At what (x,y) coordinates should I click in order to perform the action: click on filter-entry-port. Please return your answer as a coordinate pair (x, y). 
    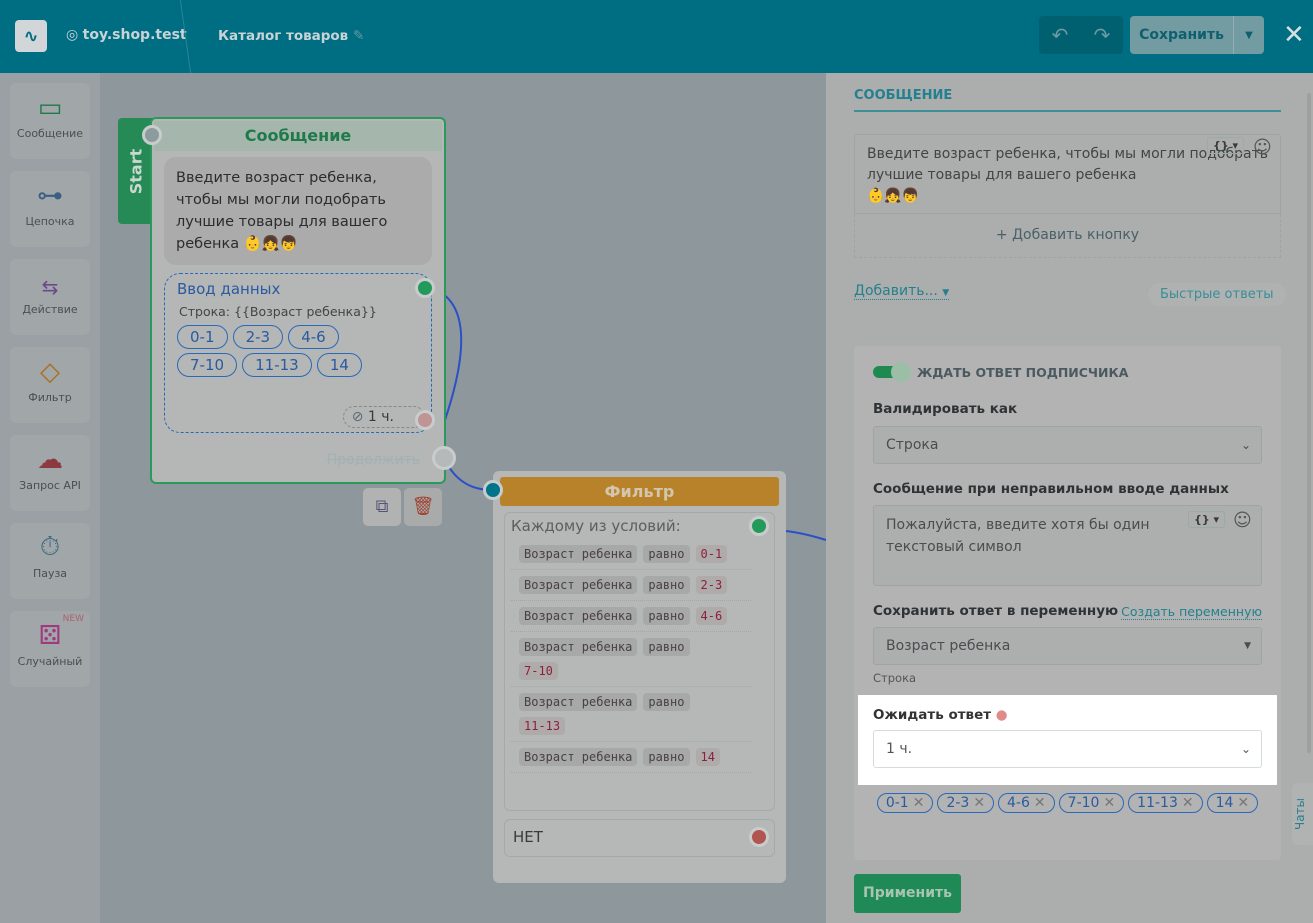
    Looking at the image, I should click on (493, 490).